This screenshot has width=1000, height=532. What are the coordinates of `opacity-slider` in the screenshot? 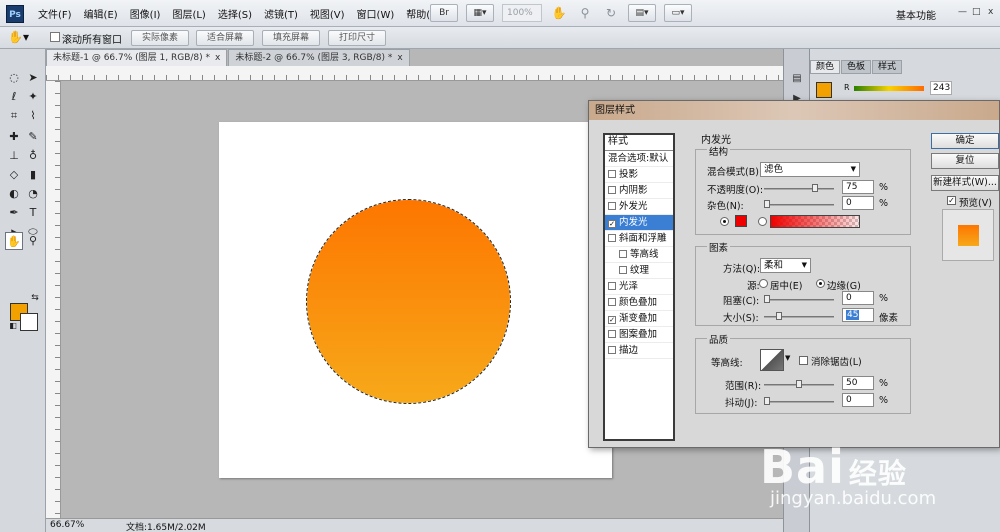 It's located at (799, 188).